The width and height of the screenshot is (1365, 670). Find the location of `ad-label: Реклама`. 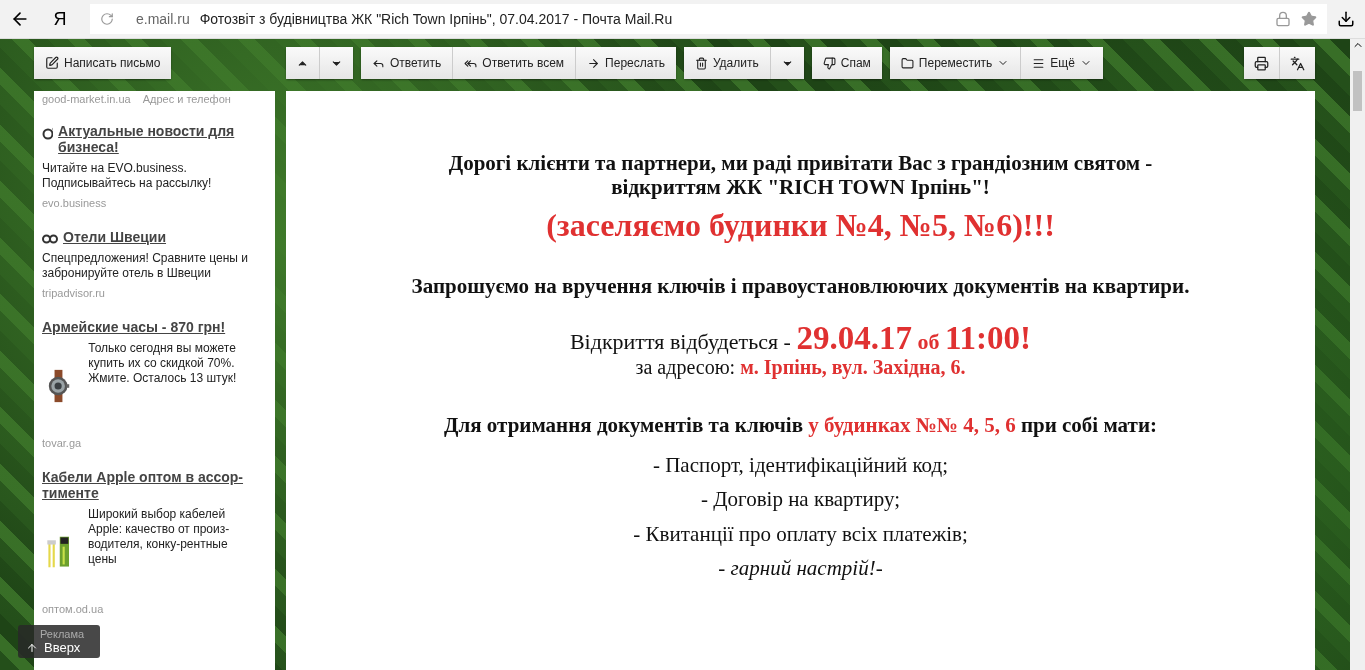

ad-label: Реклама is located at coordinates (62, 634).